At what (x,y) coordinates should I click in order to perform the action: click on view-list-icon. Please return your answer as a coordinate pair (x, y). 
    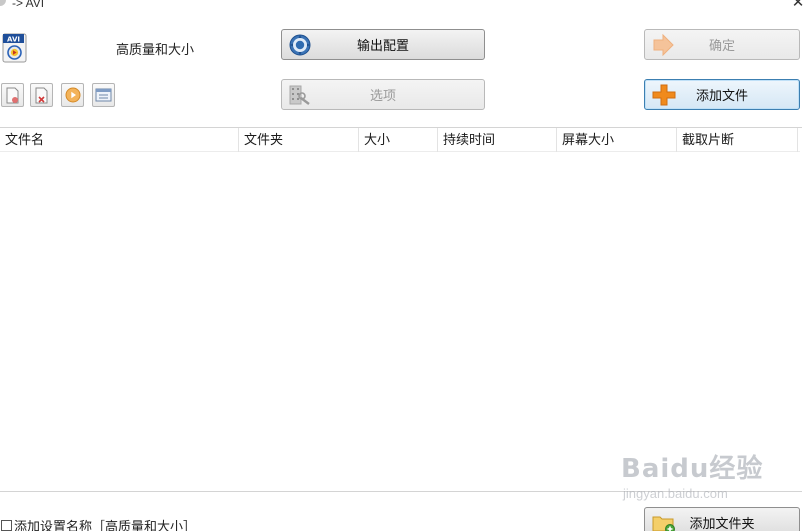
    Looking at the image, I should click on (103, 95).